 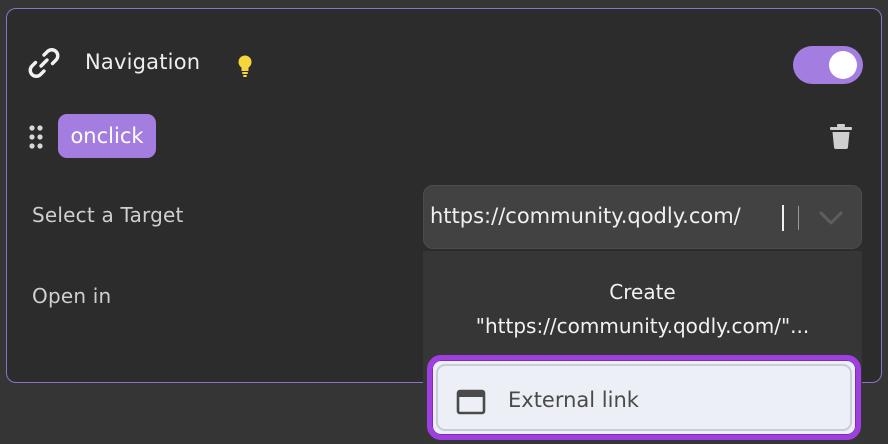 What do you see at coordinates (107, 136) in the screenshot?
I see `event-chip: onclick` at bounding box center [107, 136].